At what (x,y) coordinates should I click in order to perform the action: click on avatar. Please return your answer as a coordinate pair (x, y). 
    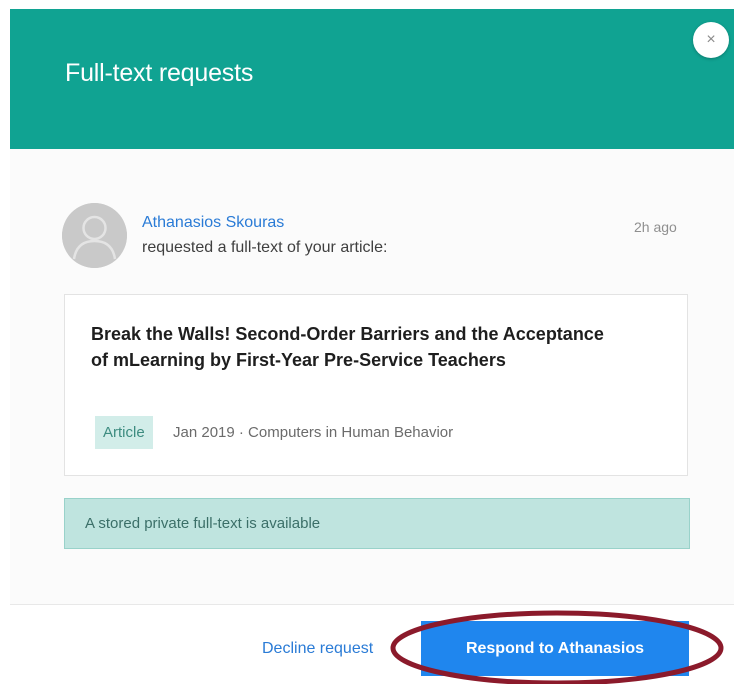
    Looking at the image, I should click on (94, 235).